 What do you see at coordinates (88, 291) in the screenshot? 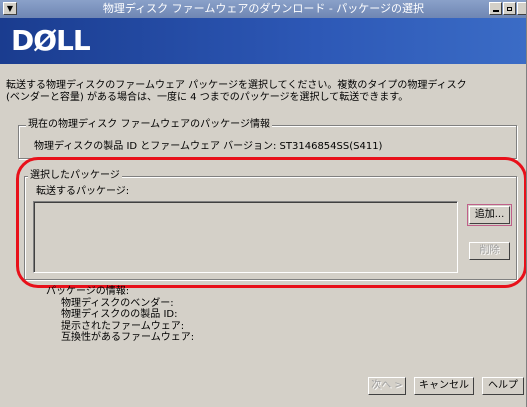
I see `package-info-heading: パッケージの情報:` at bounding box center [88, 291].